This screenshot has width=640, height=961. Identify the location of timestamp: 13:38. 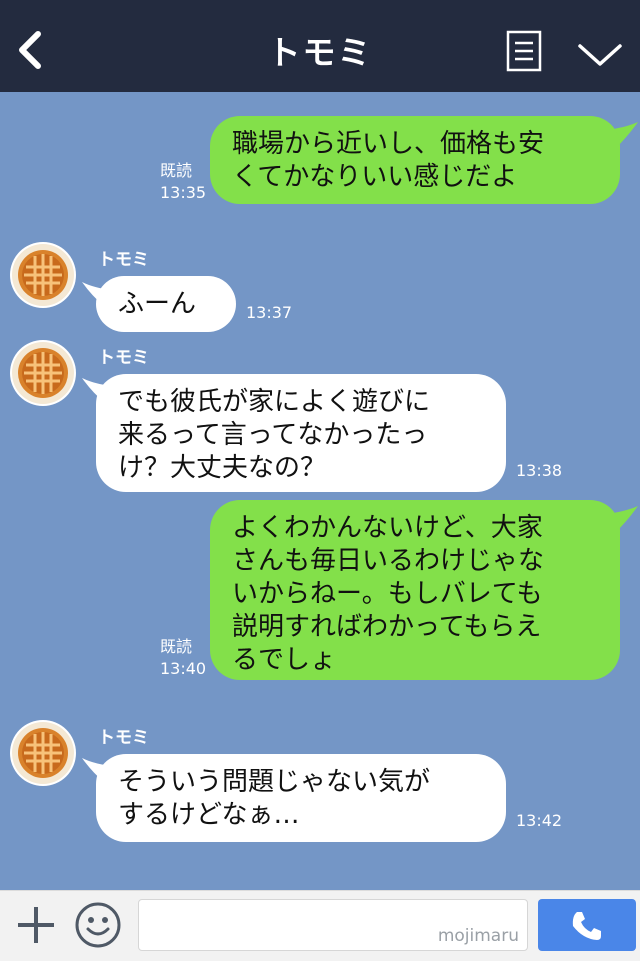
(539, 470).